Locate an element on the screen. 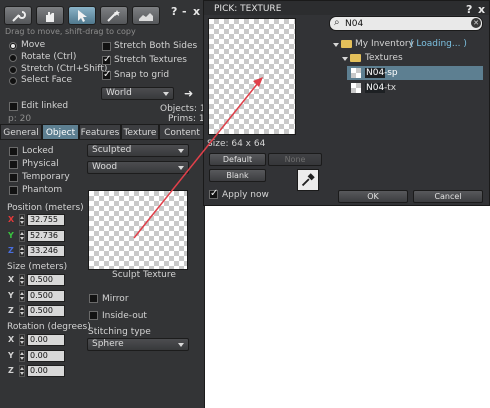  position-y-spinner is located at coordinates (22, 236).